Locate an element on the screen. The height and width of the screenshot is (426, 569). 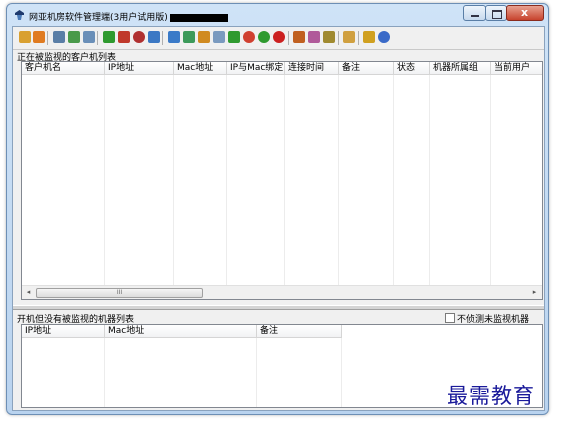
column-header: 客户机名 is located at coordinates (63, 68).